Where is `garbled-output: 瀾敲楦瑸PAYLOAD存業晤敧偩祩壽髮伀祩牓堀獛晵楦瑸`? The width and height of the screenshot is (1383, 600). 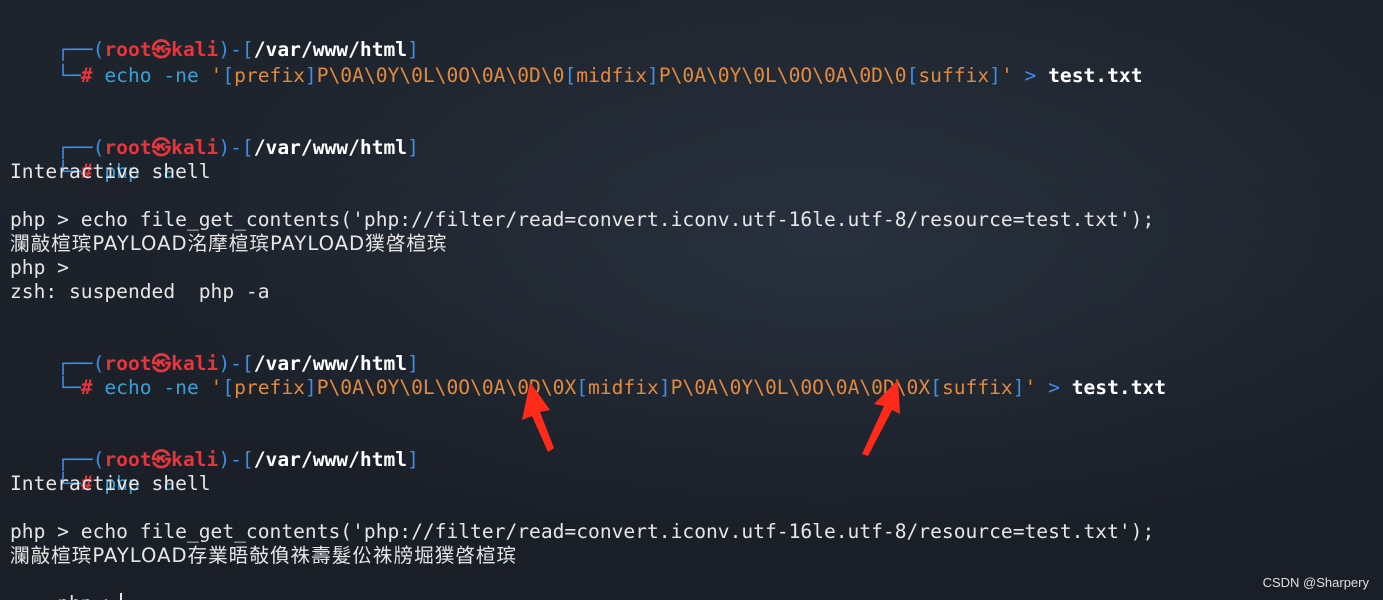 garbled-output: 瀾敲楦瑸PAYLOAD存業晤敧偩祩壽髮伀祩牓堀獛晵楦瑸 is located at coordinates (264, 555).